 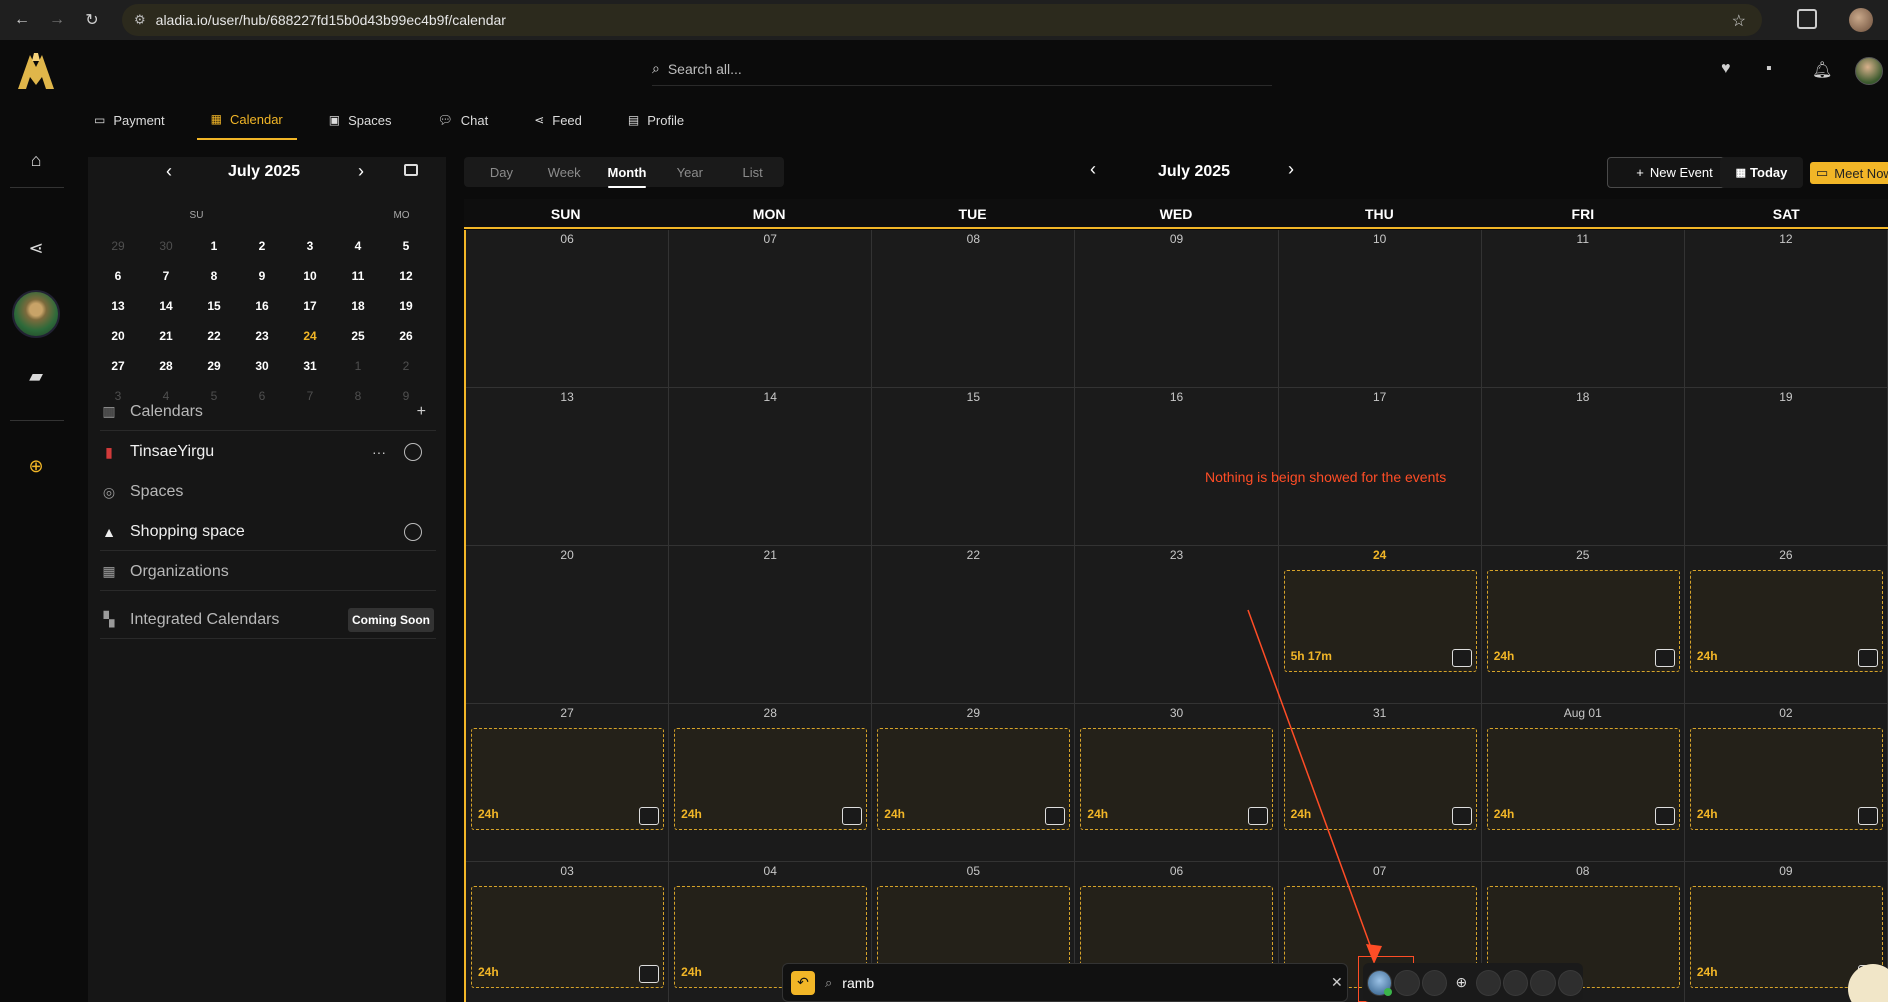 I want to click on next-month-icon: ›, so click(x=1291, y=169).